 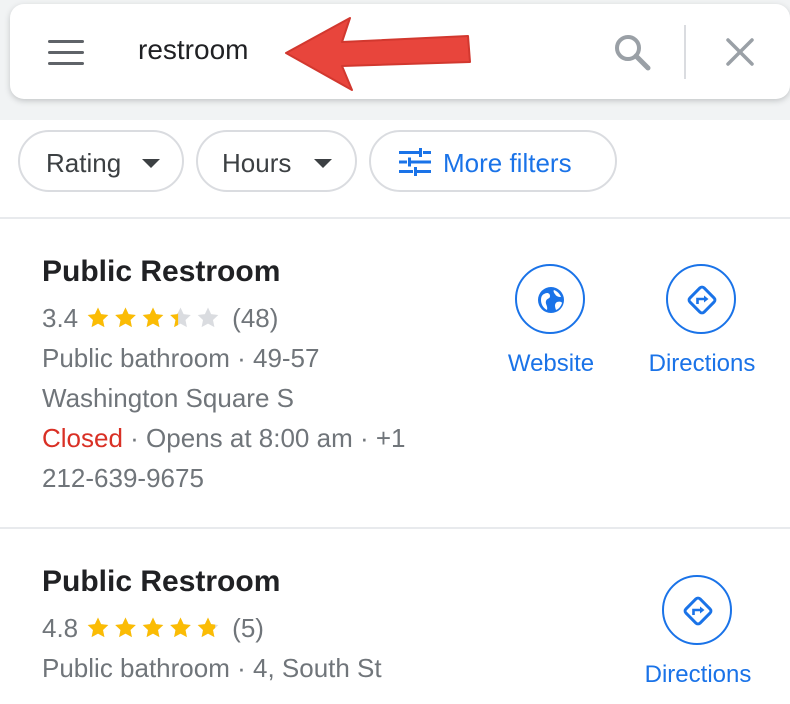 I want to click on search-divider, so click(x=685, y=52).